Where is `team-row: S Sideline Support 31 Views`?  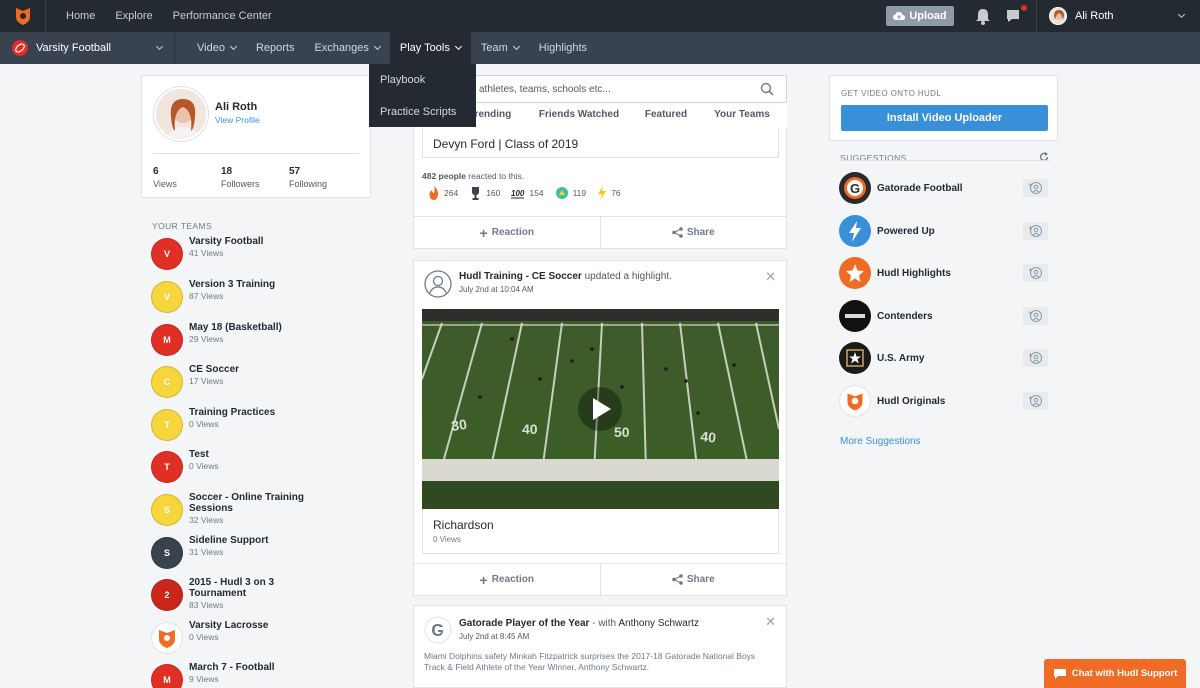 team-row: S Sideline Support 31 Views is located at coordinates (240, 555).